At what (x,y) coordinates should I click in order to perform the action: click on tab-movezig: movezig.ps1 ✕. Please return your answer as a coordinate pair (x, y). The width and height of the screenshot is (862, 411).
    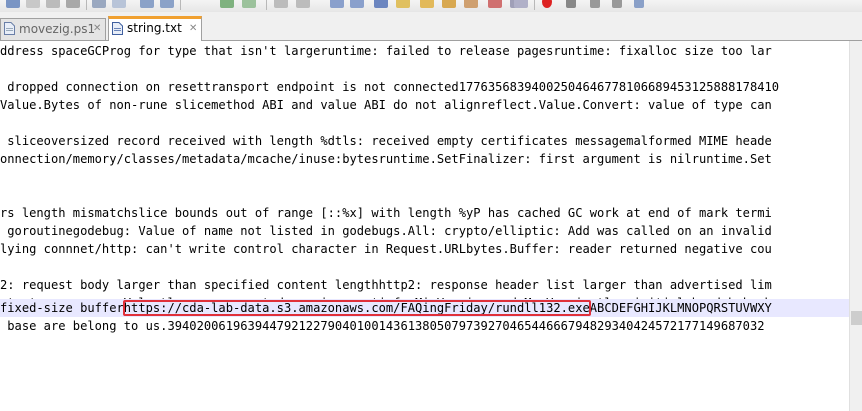
    Looking at the image, I should click on (53, 29).